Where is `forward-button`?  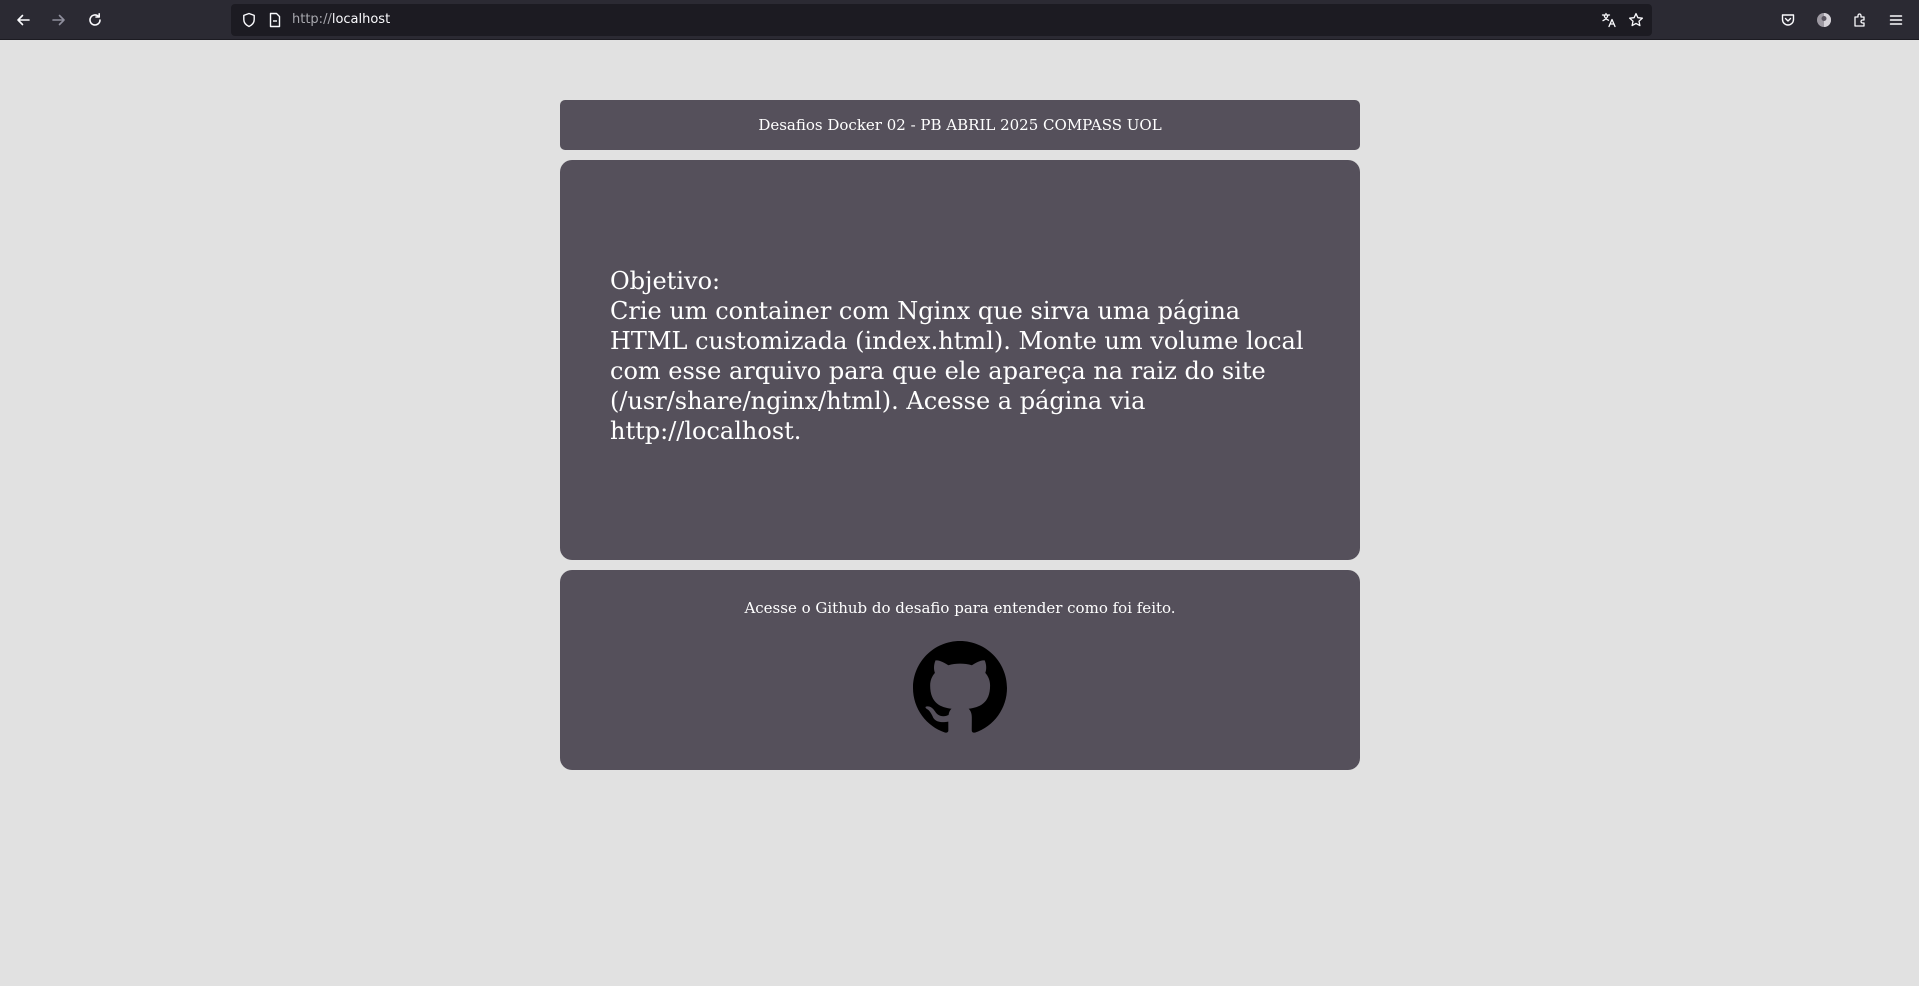 forward-button is located at coordinates (59, 20).